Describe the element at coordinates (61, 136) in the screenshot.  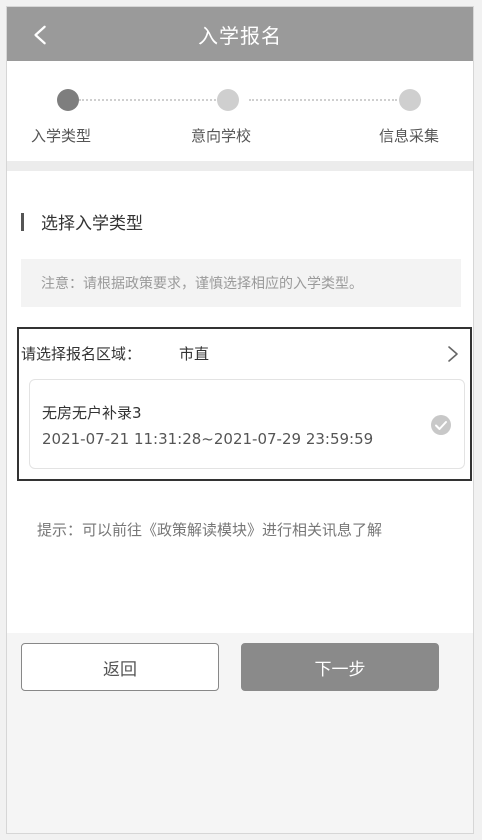
I see `step-1-label: 入学类型` at that location.